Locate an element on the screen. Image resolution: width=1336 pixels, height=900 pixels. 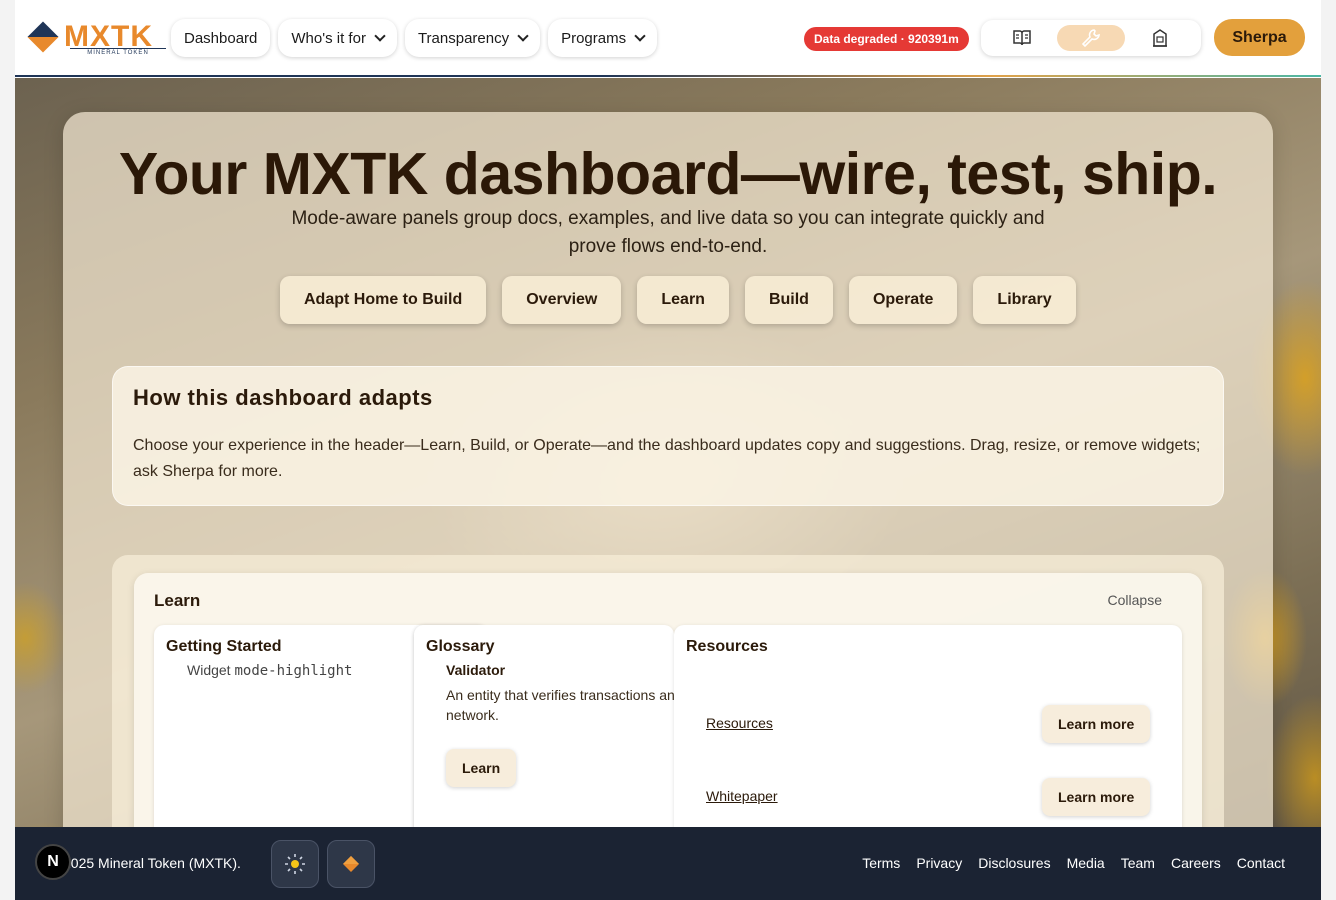
logo-subtitle: MINERAL TOKEN is located at coordinates (118, 52).